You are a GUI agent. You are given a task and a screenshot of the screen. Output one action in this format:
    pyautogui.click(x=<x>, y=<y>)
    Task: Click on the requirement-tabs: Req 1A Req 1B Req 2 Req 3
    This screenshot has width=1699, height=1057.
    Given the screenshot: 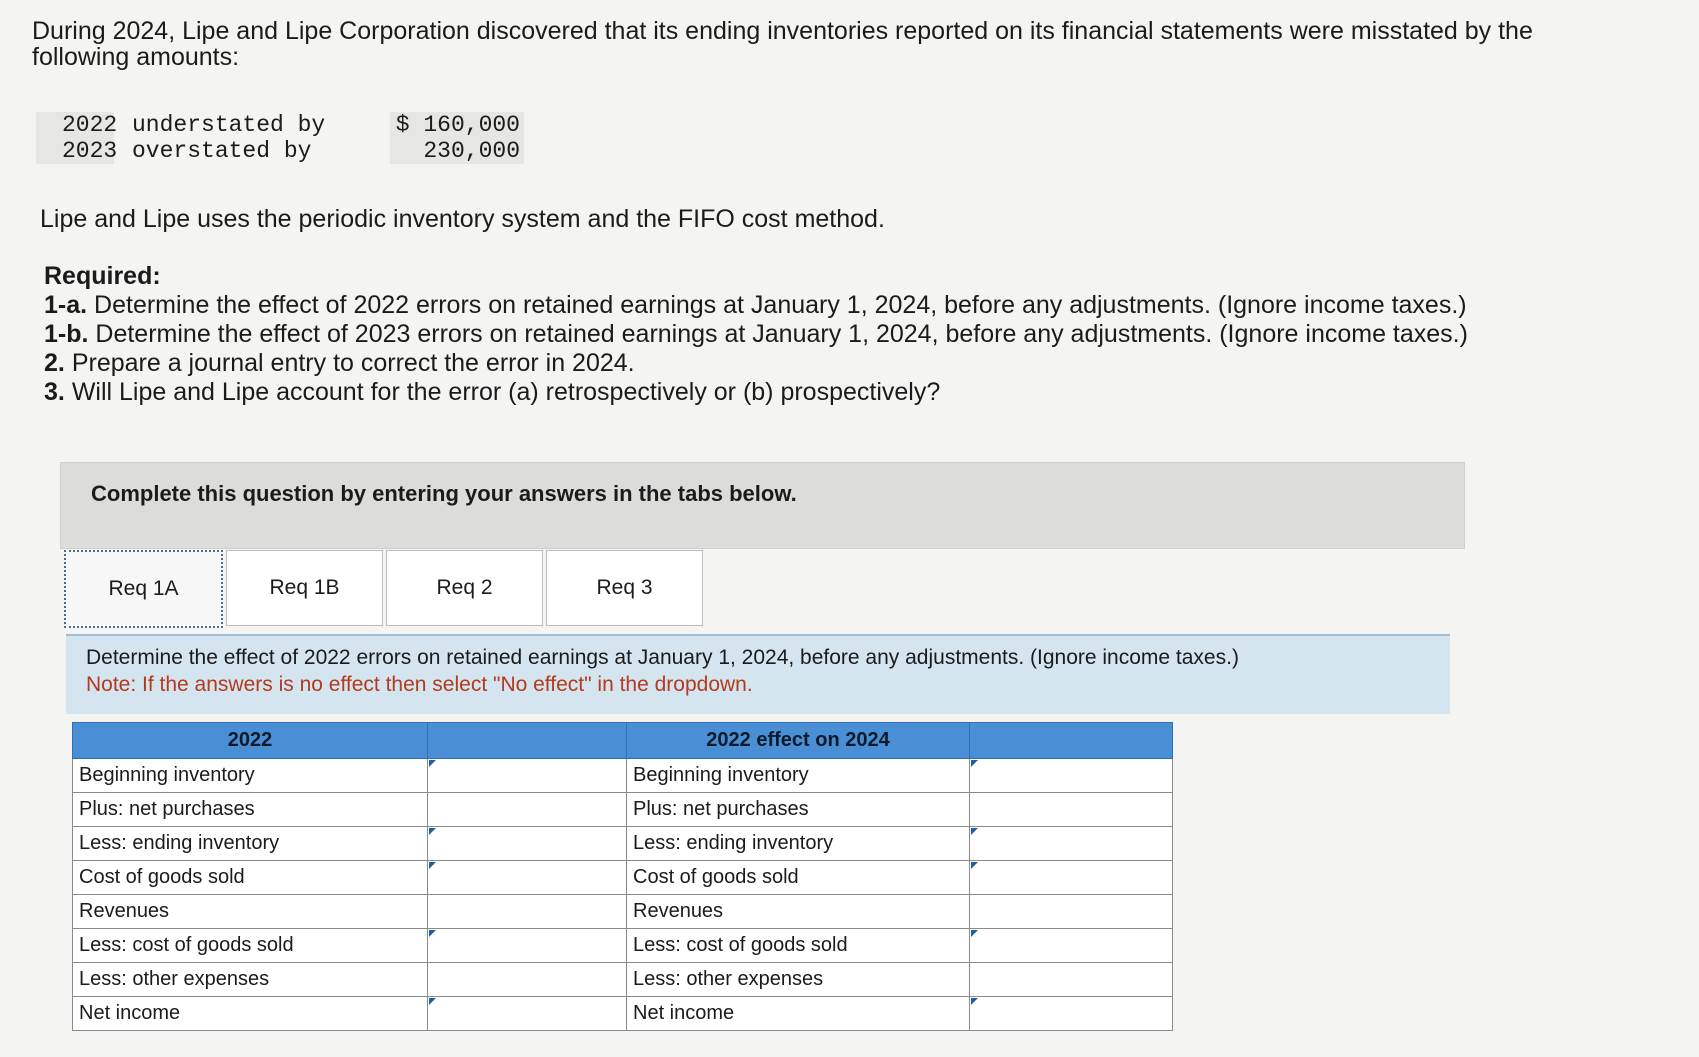 What is the action you would take?
    pyautogui.click(x=385, y=590)
    